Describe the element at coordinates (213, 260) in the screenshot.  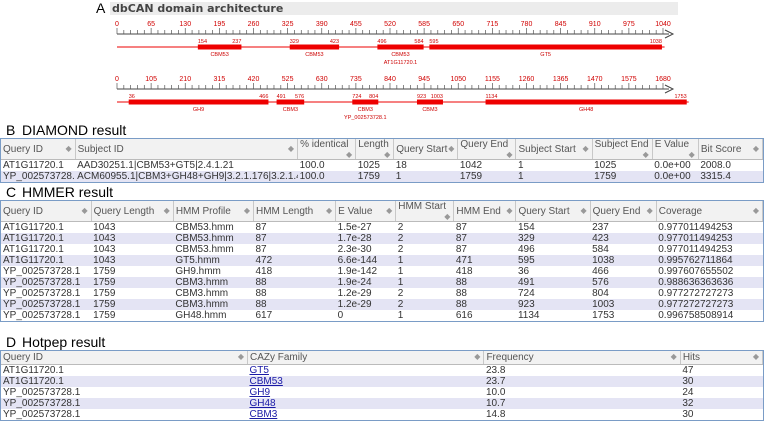
I see `table-cell: GT5.hmm` at that location.